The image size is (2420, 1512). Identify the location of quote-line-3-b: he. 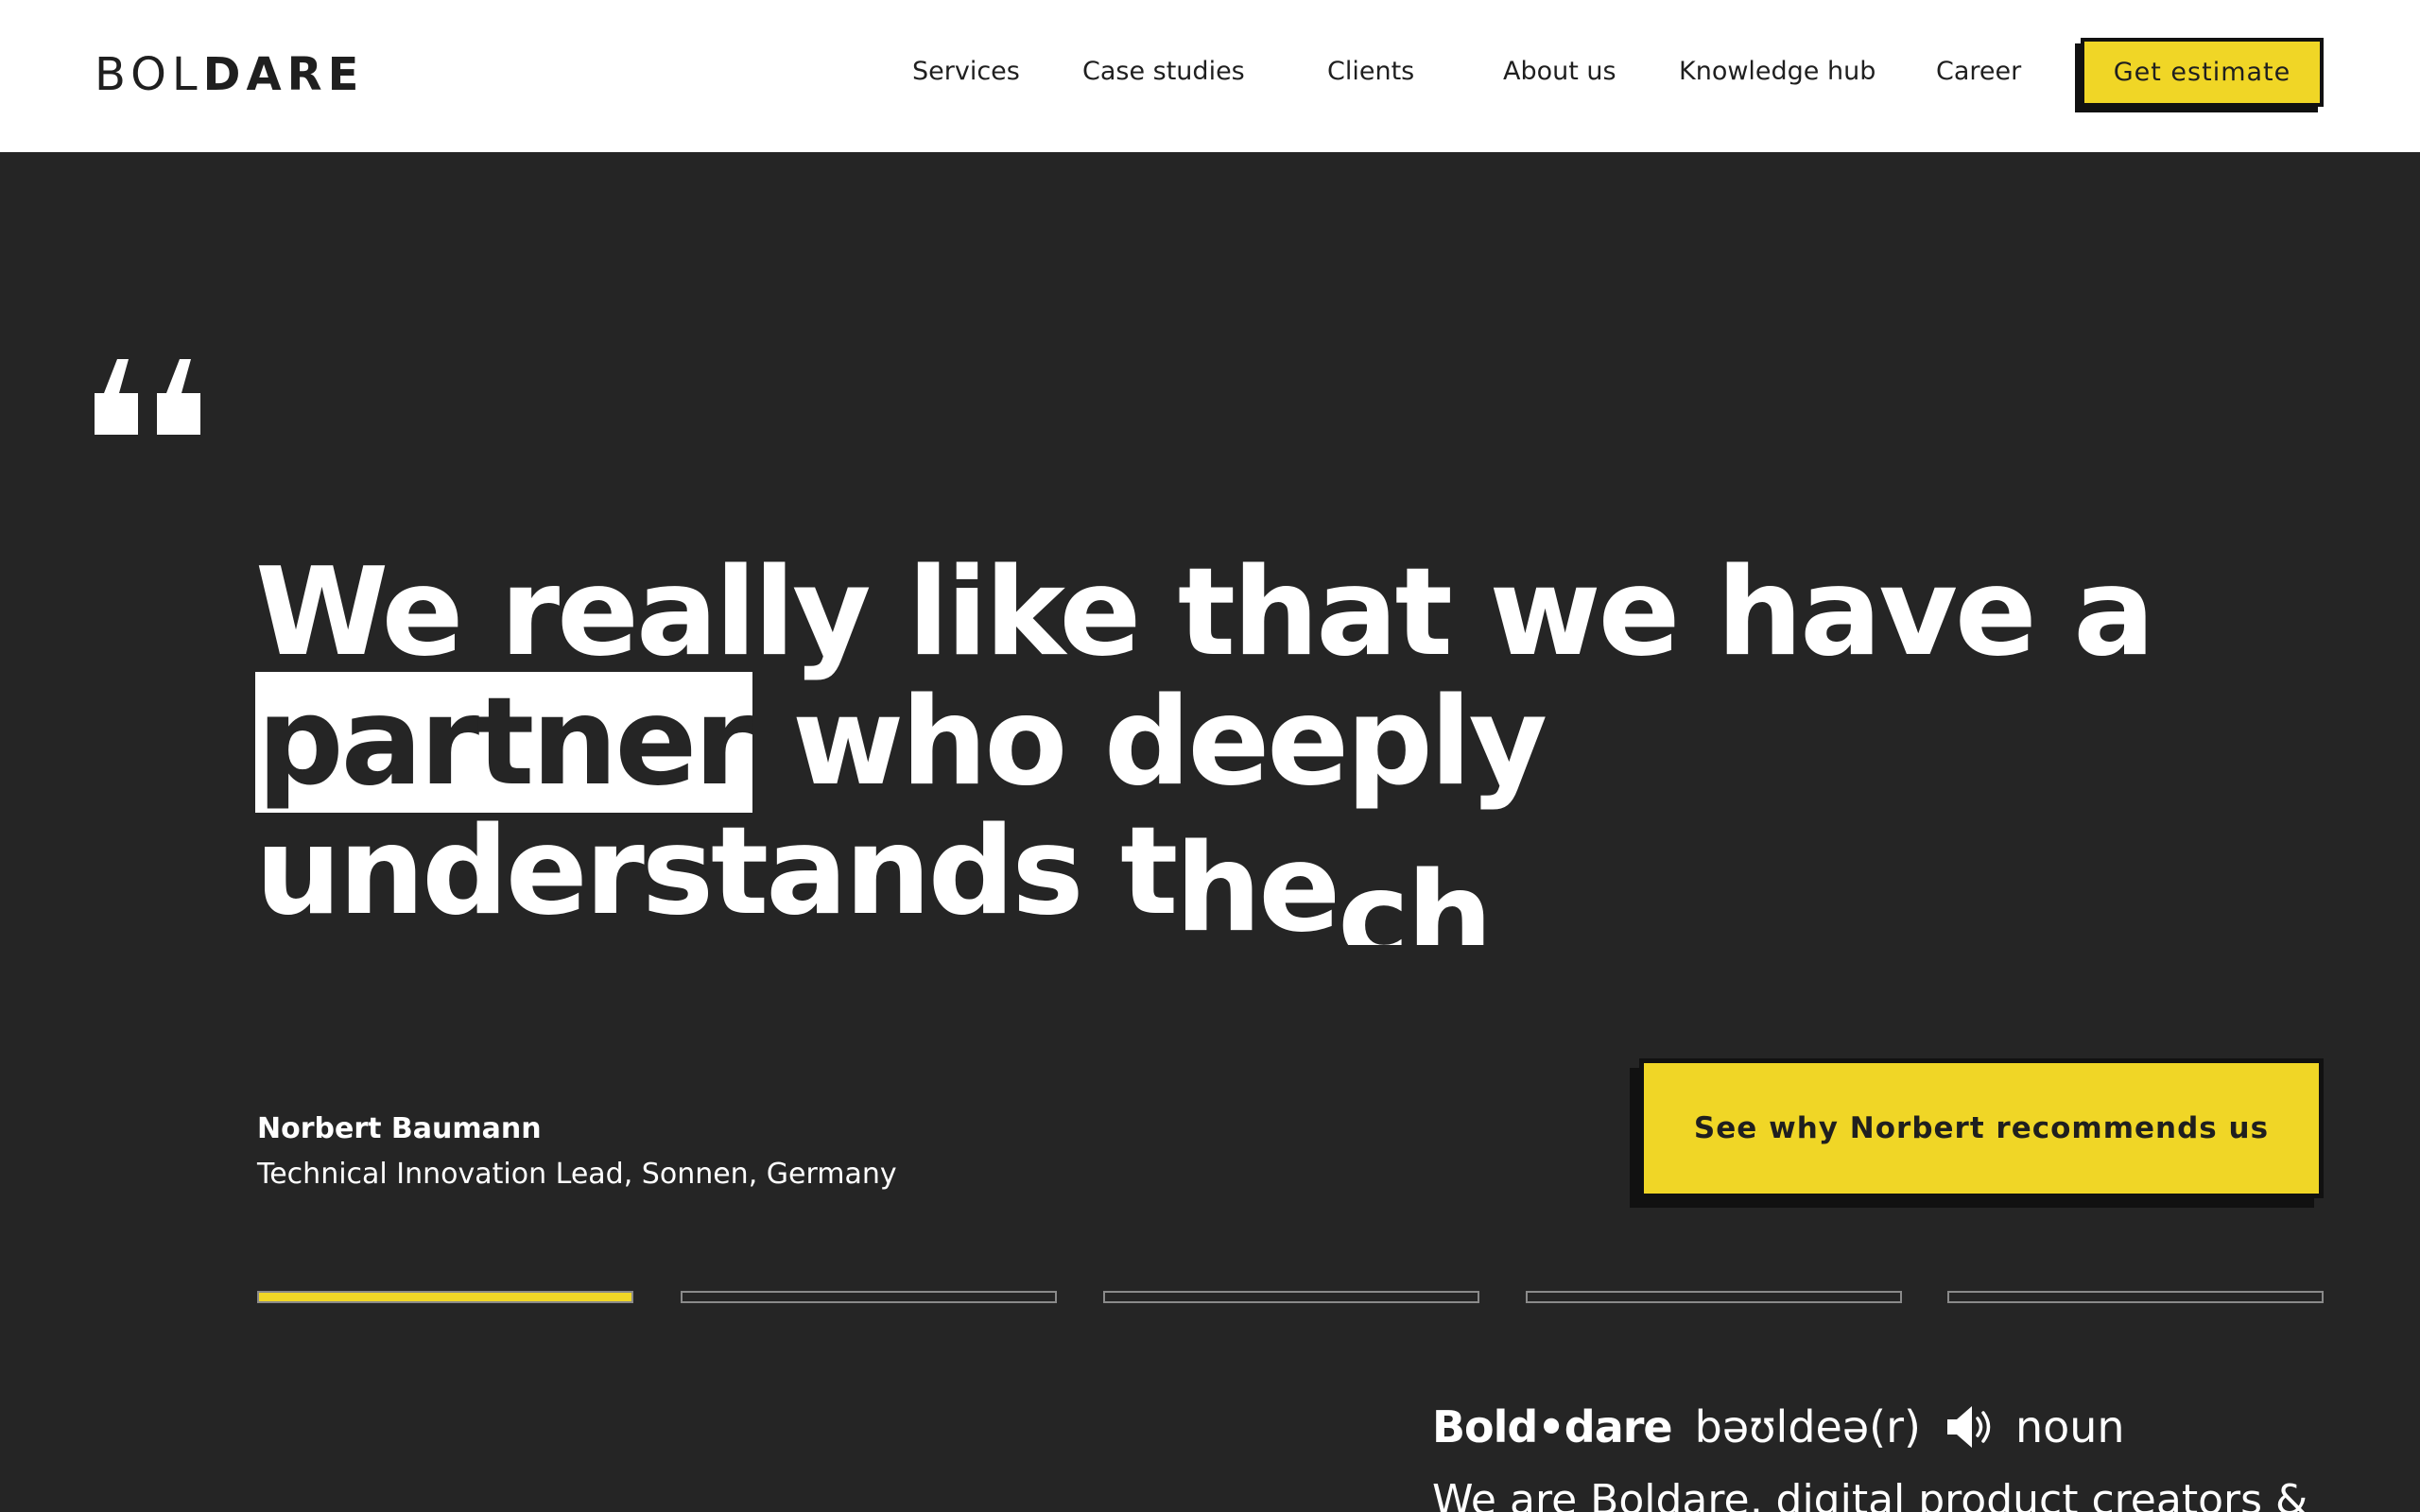
(1257, 881).